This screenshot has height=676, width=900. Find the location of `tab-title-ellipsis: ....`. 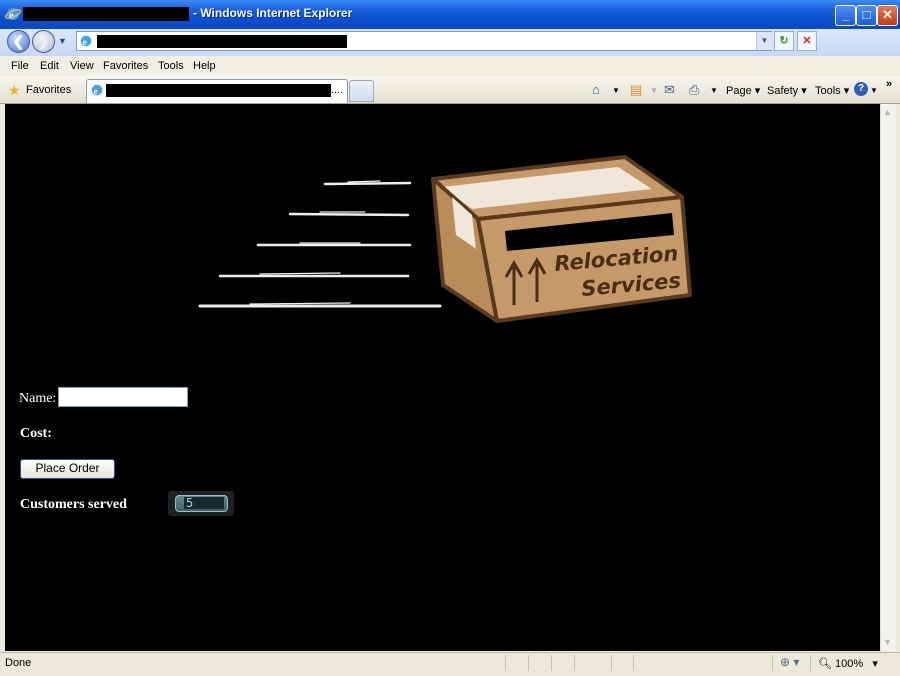

tab-title-ellipsis: .... is located at coordinates (337, 90).